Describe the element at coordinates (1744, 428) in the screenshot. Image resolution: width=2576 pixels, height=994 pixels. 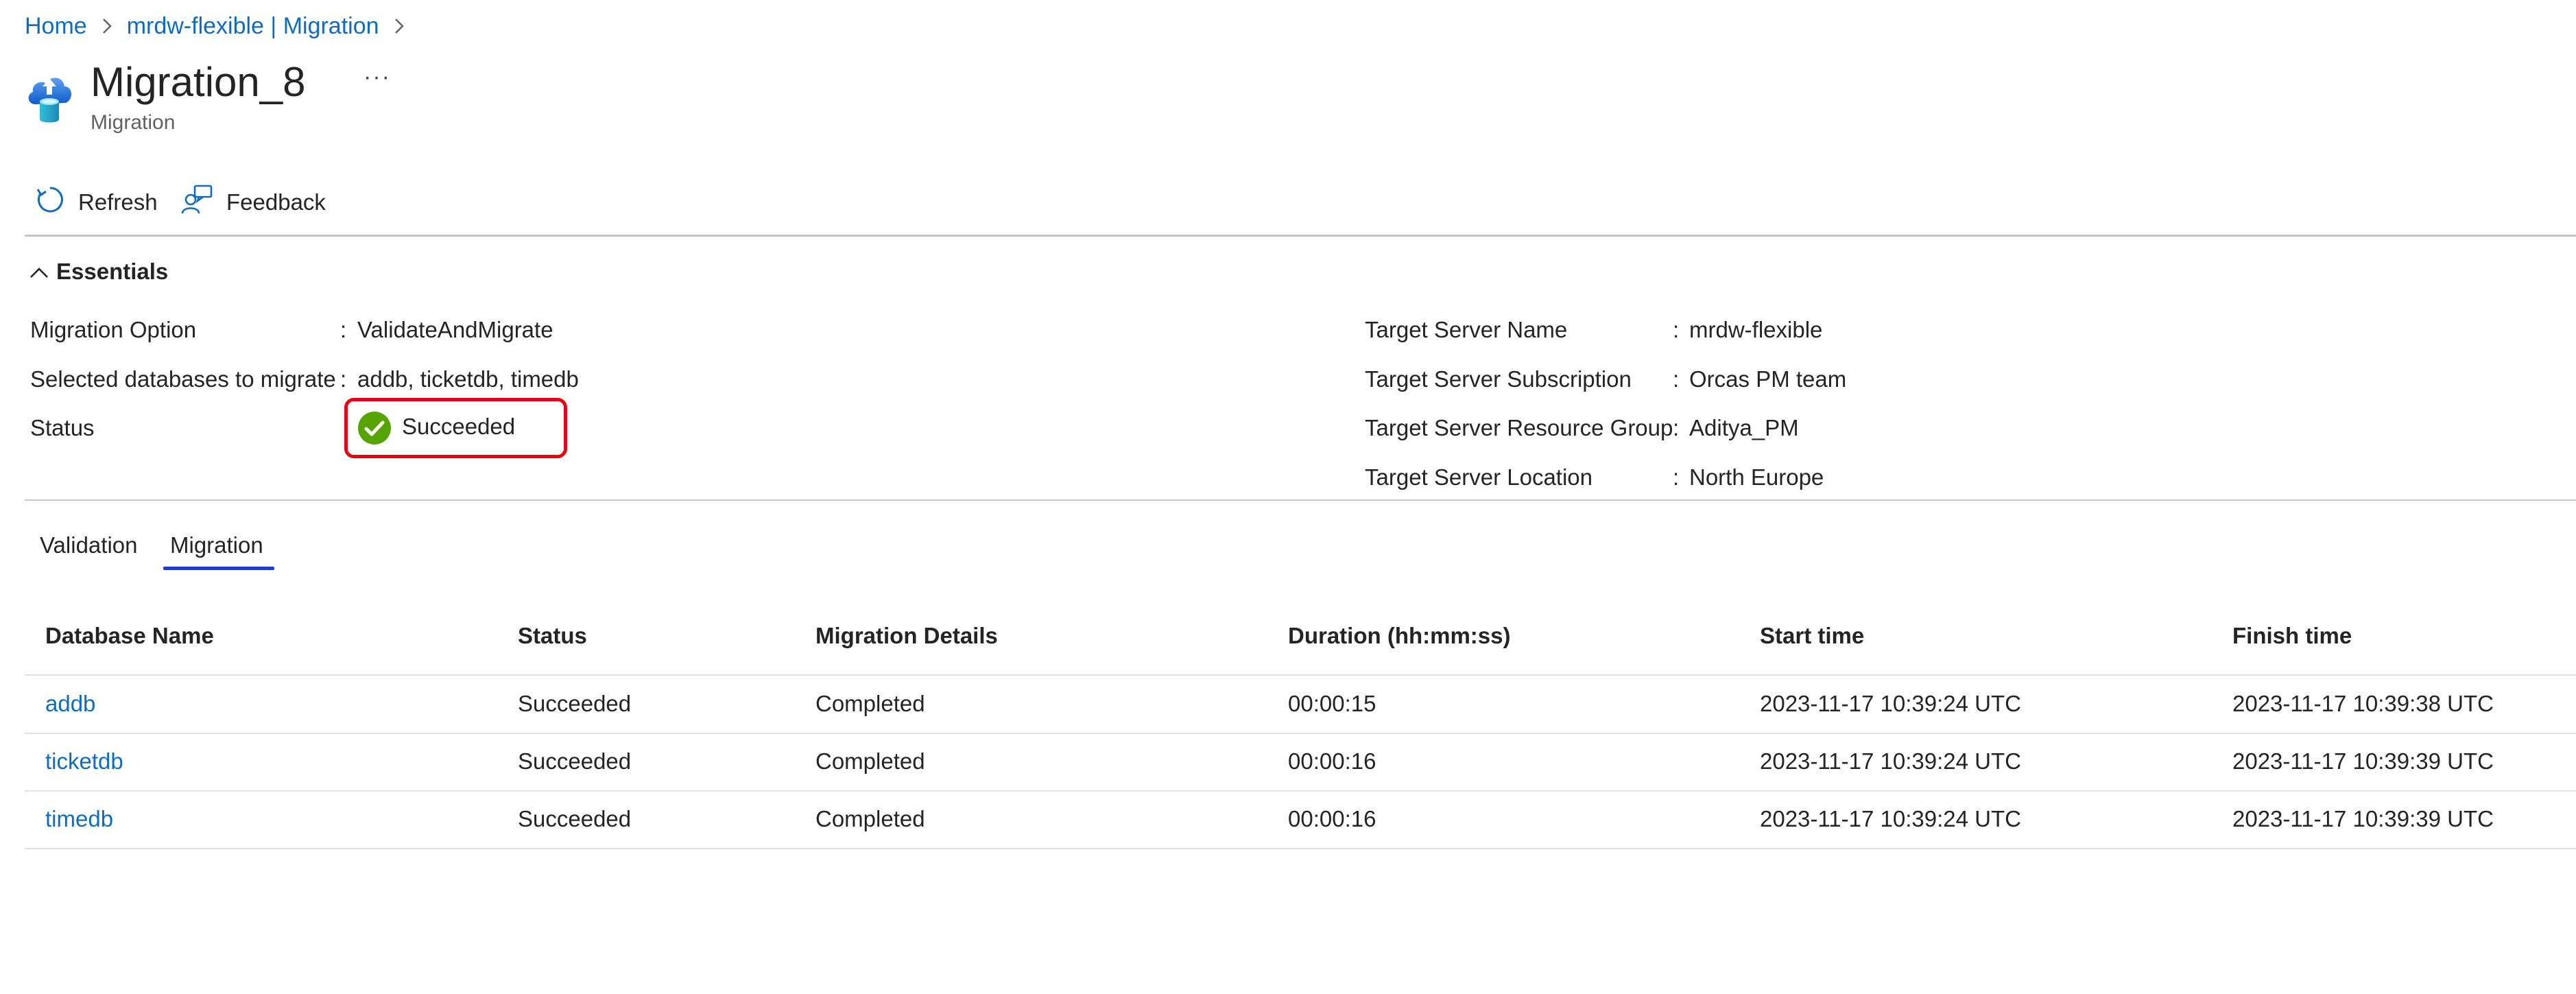
I see `target-server-resource-group-value: Aditya_PM` at that location.